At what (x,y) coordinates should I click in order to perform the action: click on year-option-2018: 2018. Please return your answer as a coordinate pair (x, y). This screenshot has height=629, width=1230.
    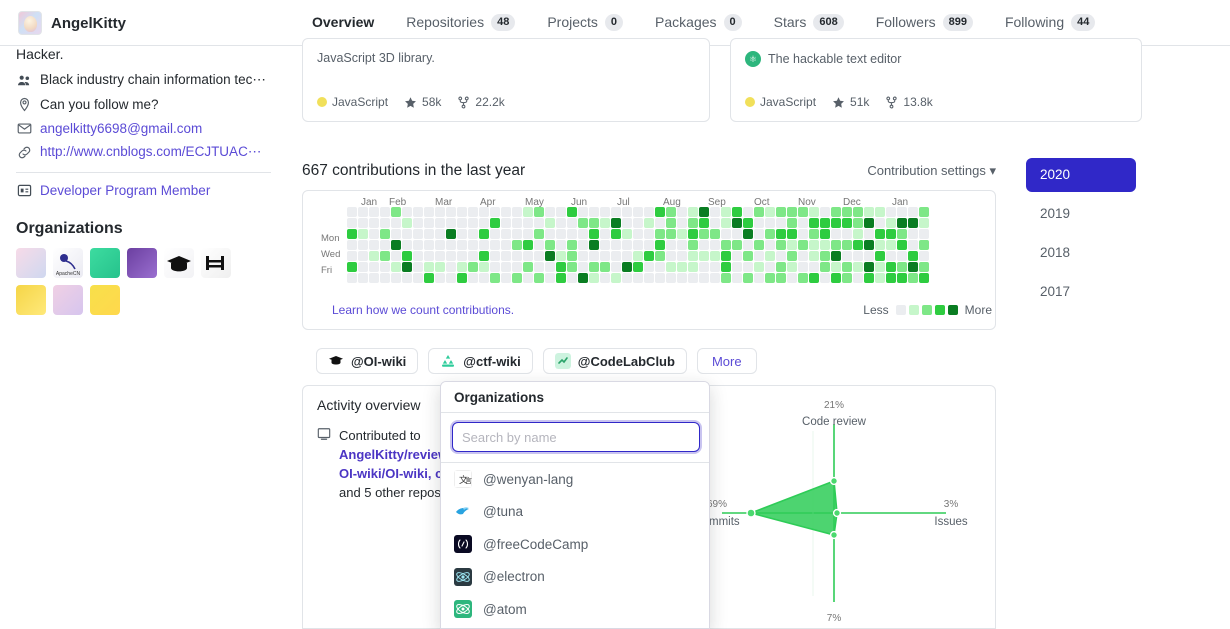
    Looking at the image, I should click on (1081, 253).